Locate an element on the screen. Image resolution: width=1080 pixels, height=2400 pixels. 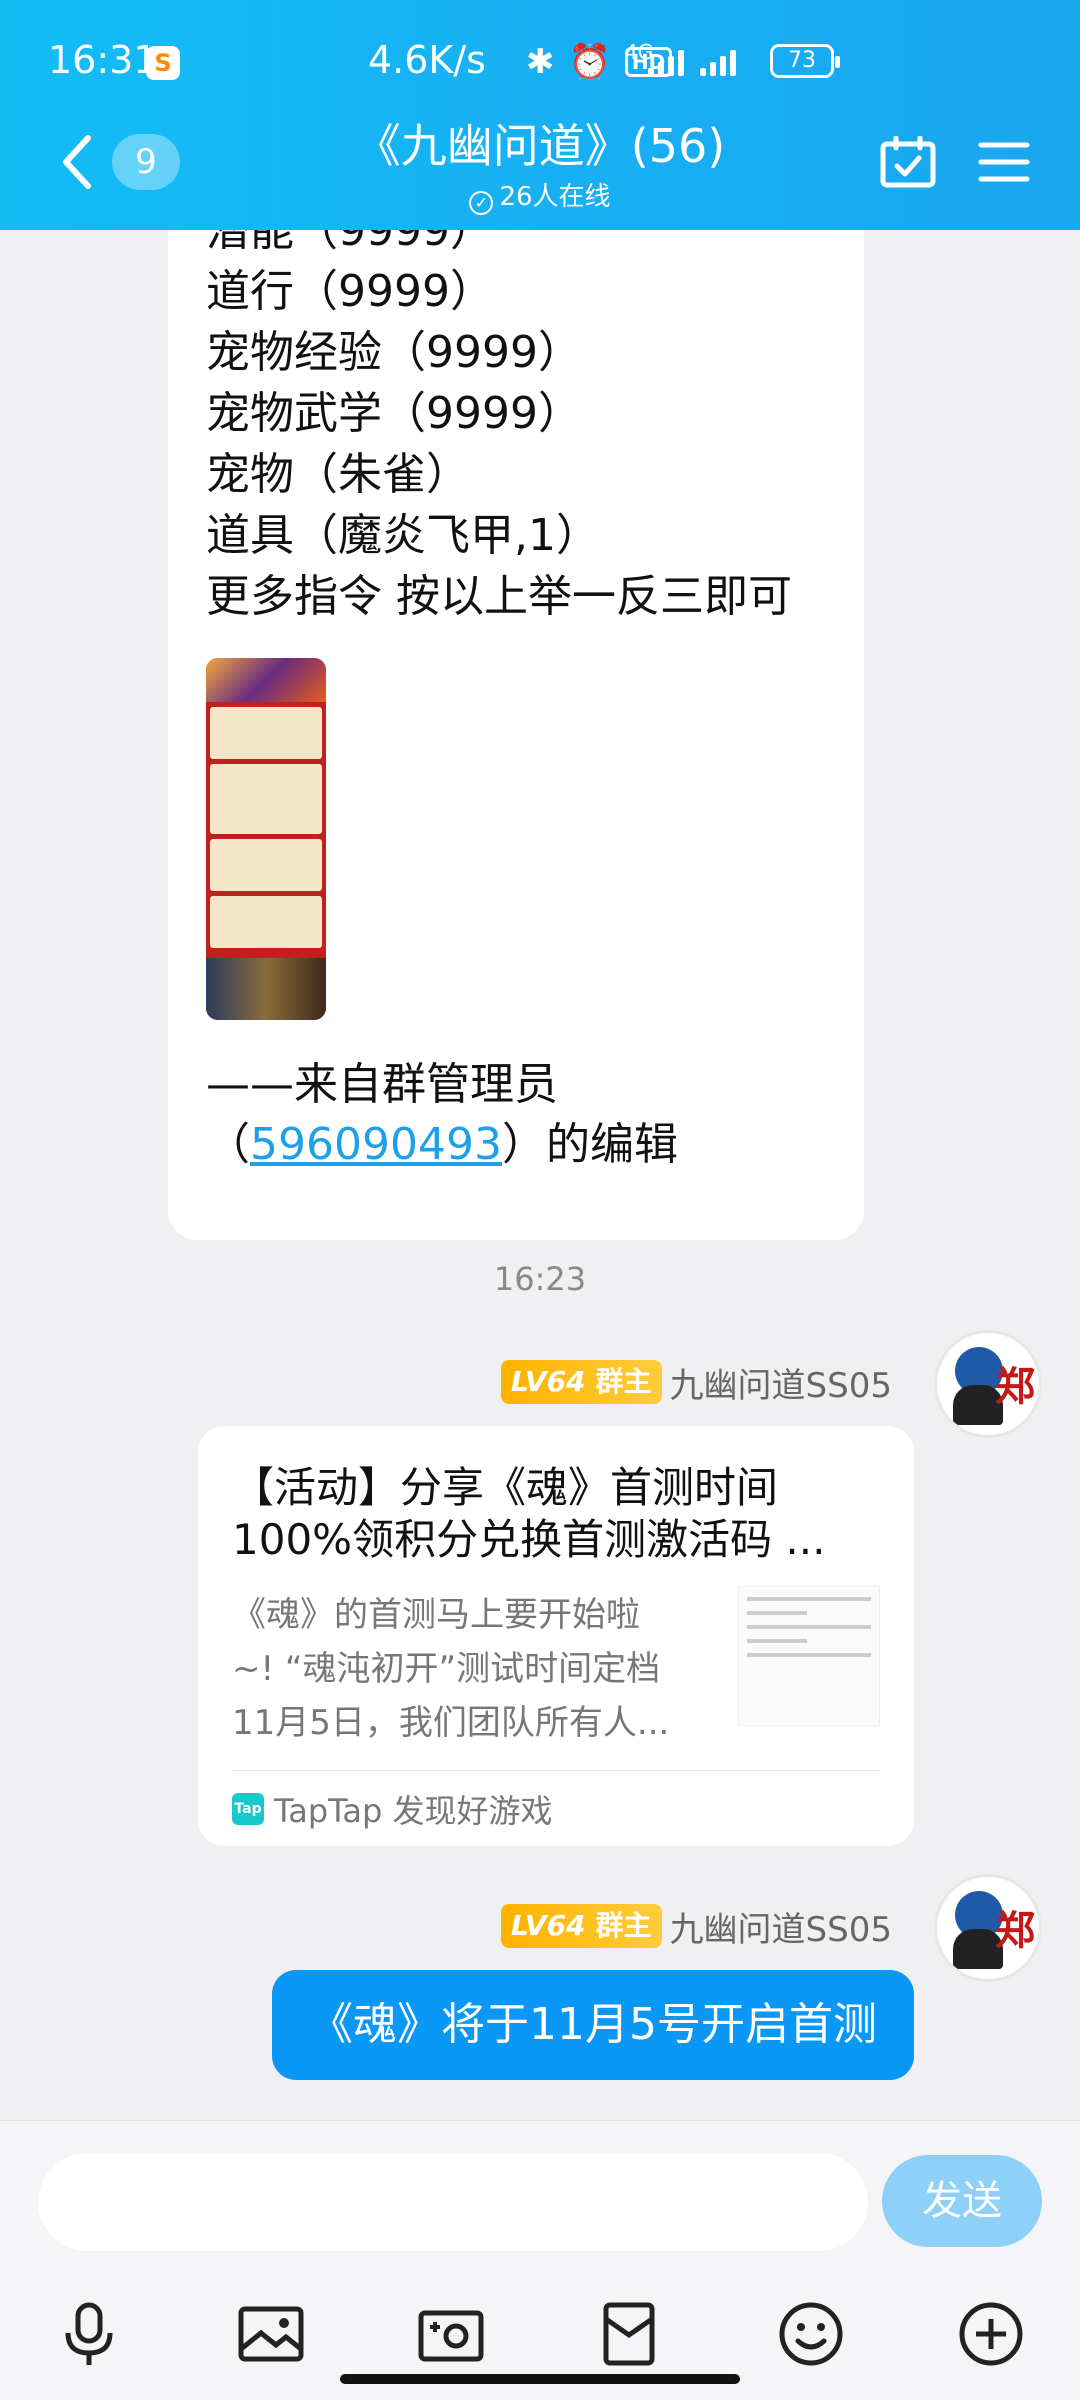
card-desc-line: ~! “魂沌初开”测试时间定档 is located at coordinates (446, 1669).